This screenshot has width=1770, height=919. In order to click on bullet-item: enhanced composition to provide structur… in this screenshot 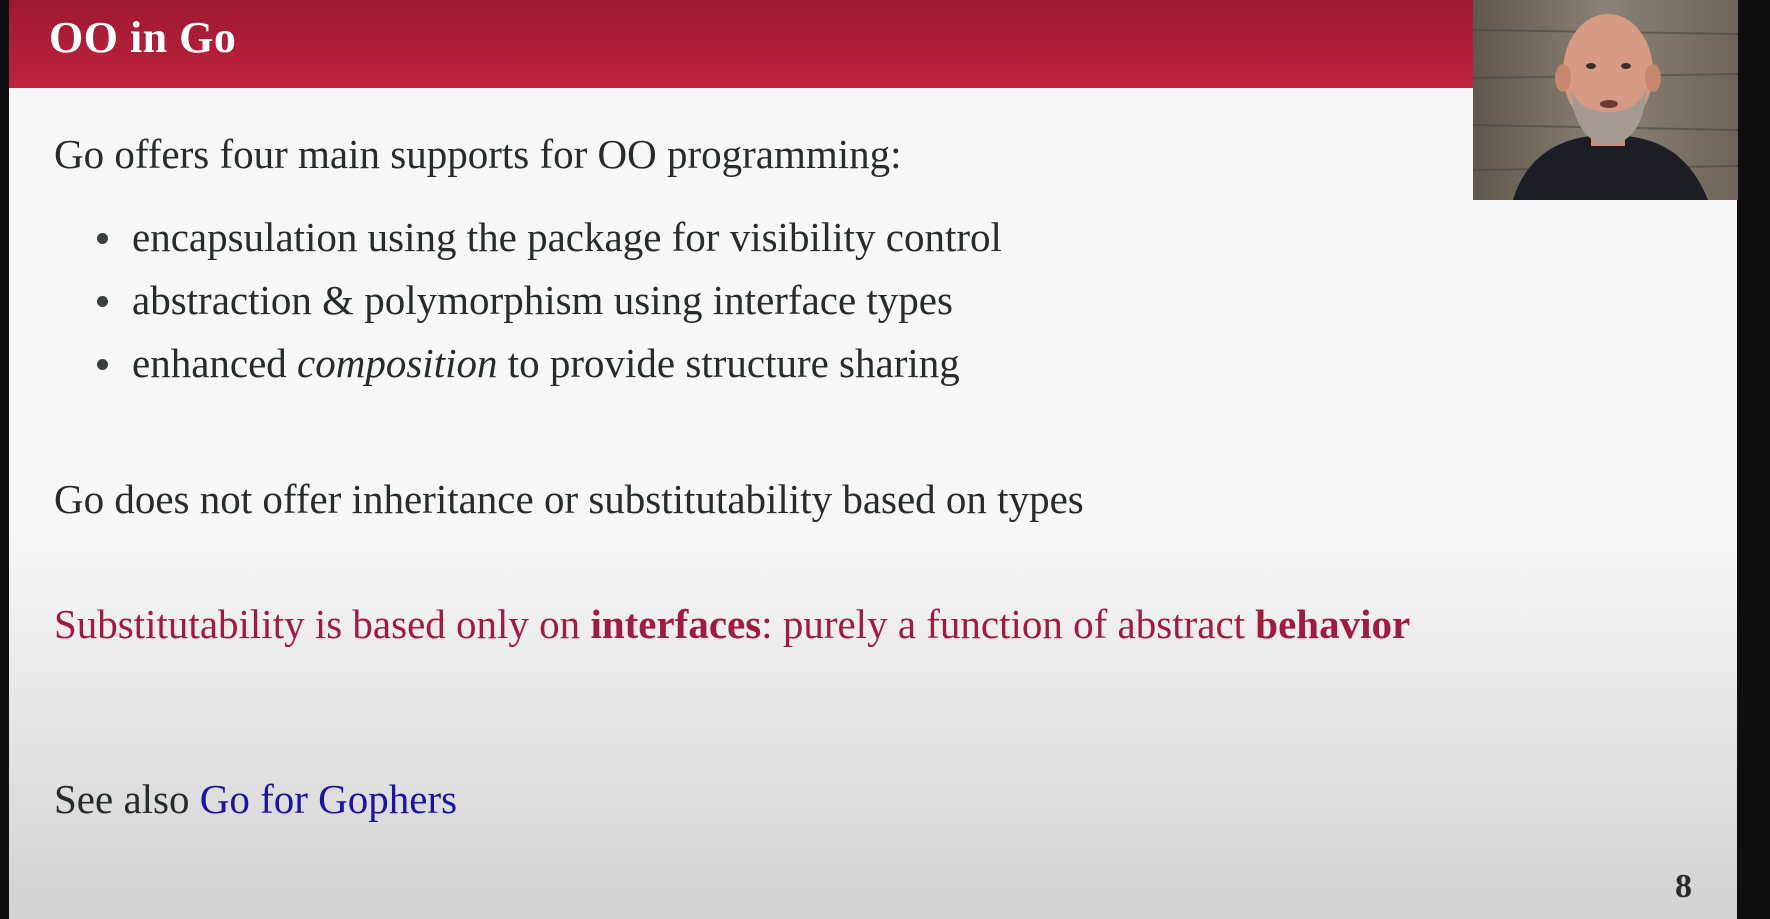, I will do `click(548, 370)`.